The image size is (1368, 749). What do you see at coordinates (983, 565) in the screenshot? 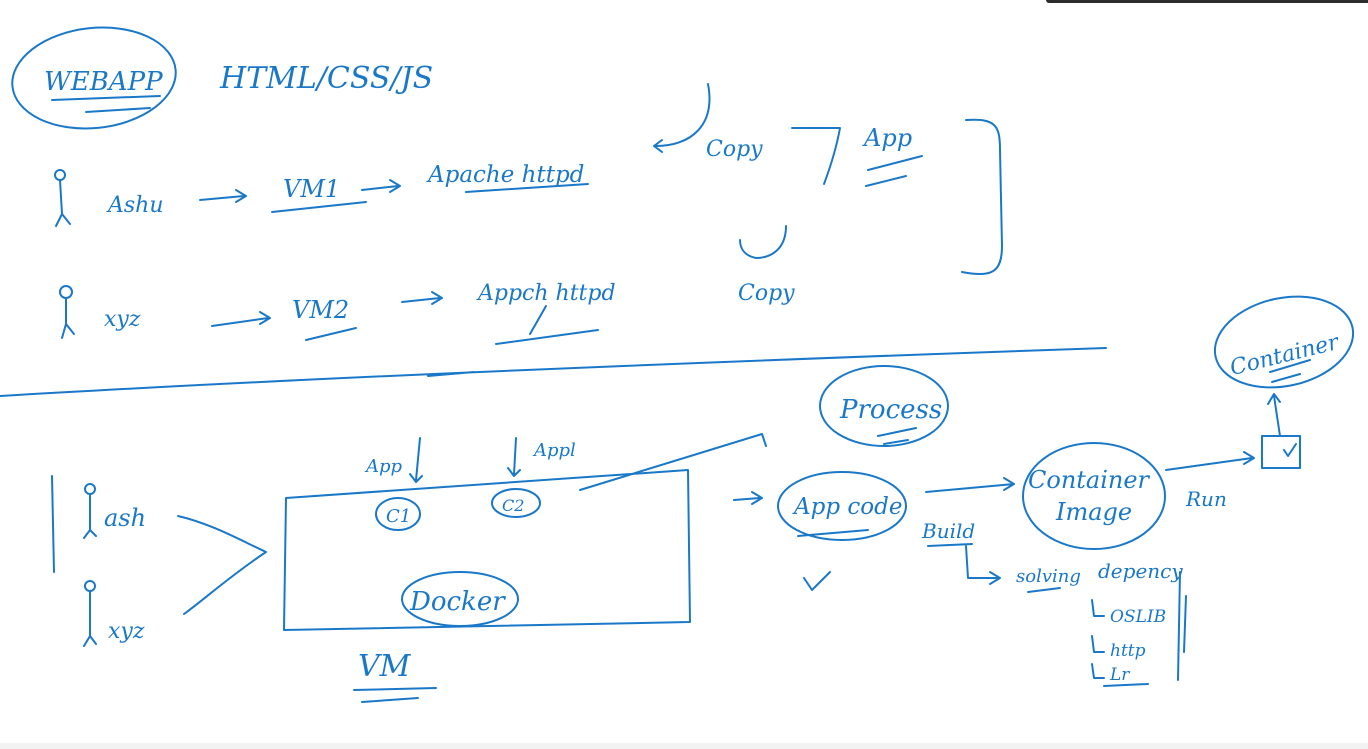
I see `arrow-build-to-deps` at bounding box center [983, 565].